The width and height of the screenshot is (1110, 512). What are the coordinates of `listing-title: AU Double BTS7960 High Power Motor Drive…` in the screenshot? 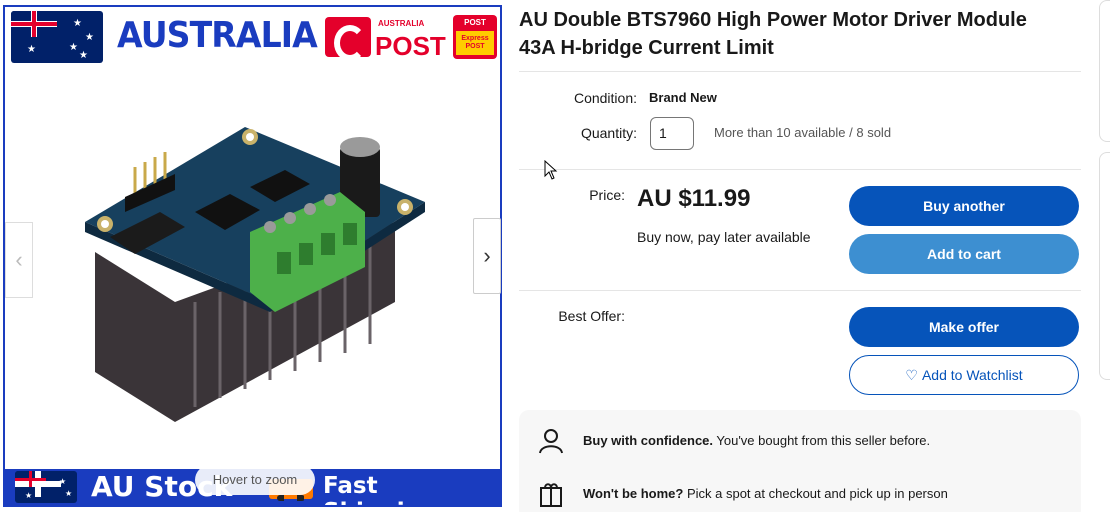 It's located at (773, 34).